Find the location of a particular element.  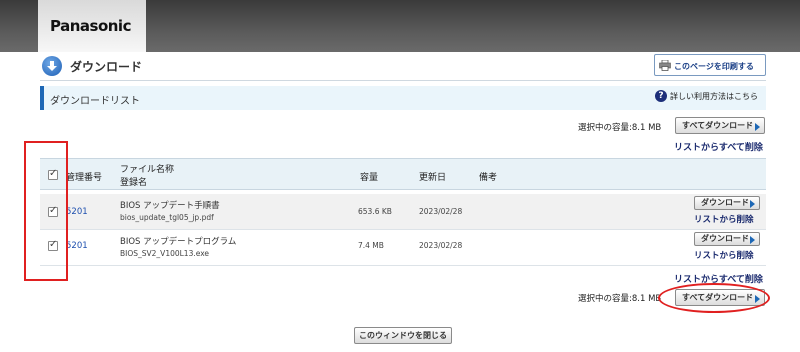

print-page-button: このページを印刷する is located at coordinates (710, 65).